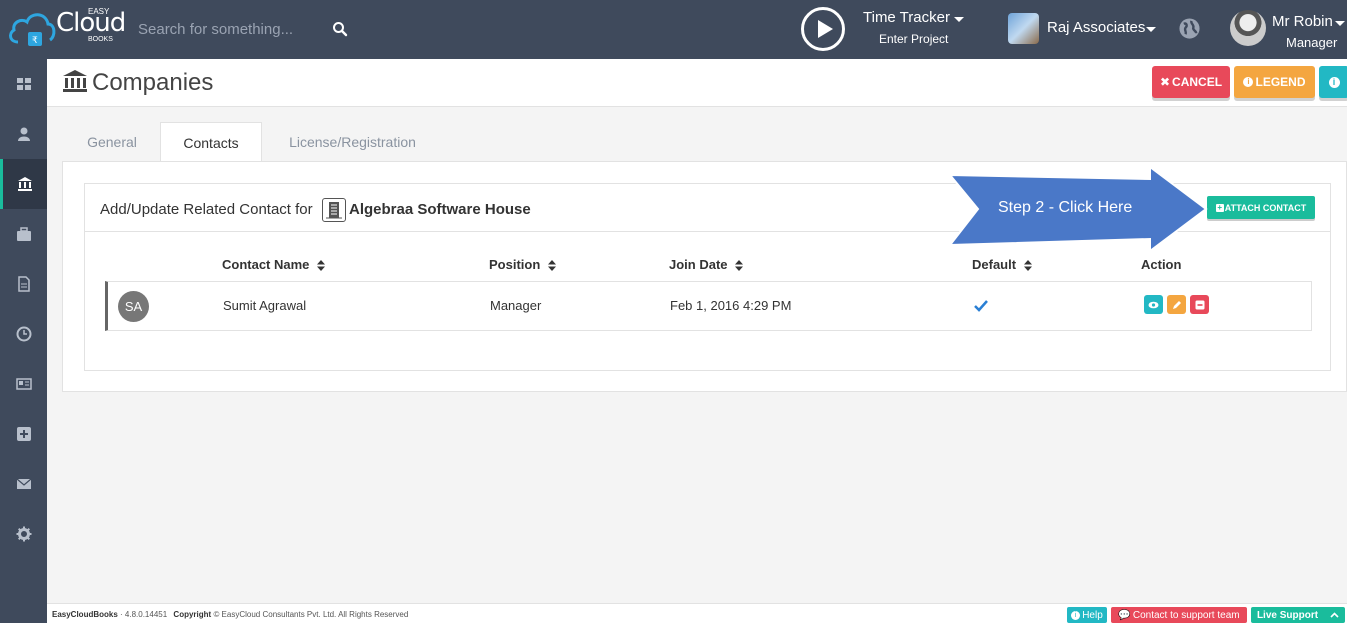  I want to click on help-button: i Help, so click(1087, 615).